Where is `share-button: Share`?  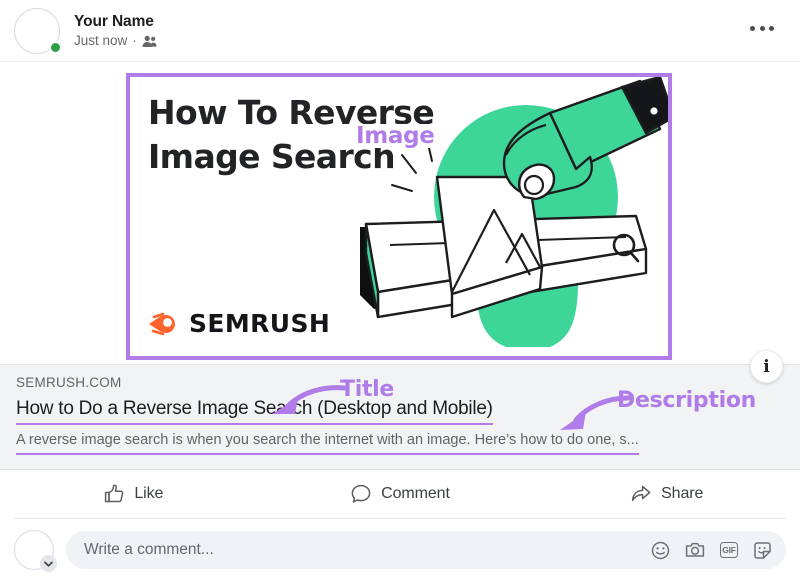 share-button: Share is located at coordinates (666, 494).